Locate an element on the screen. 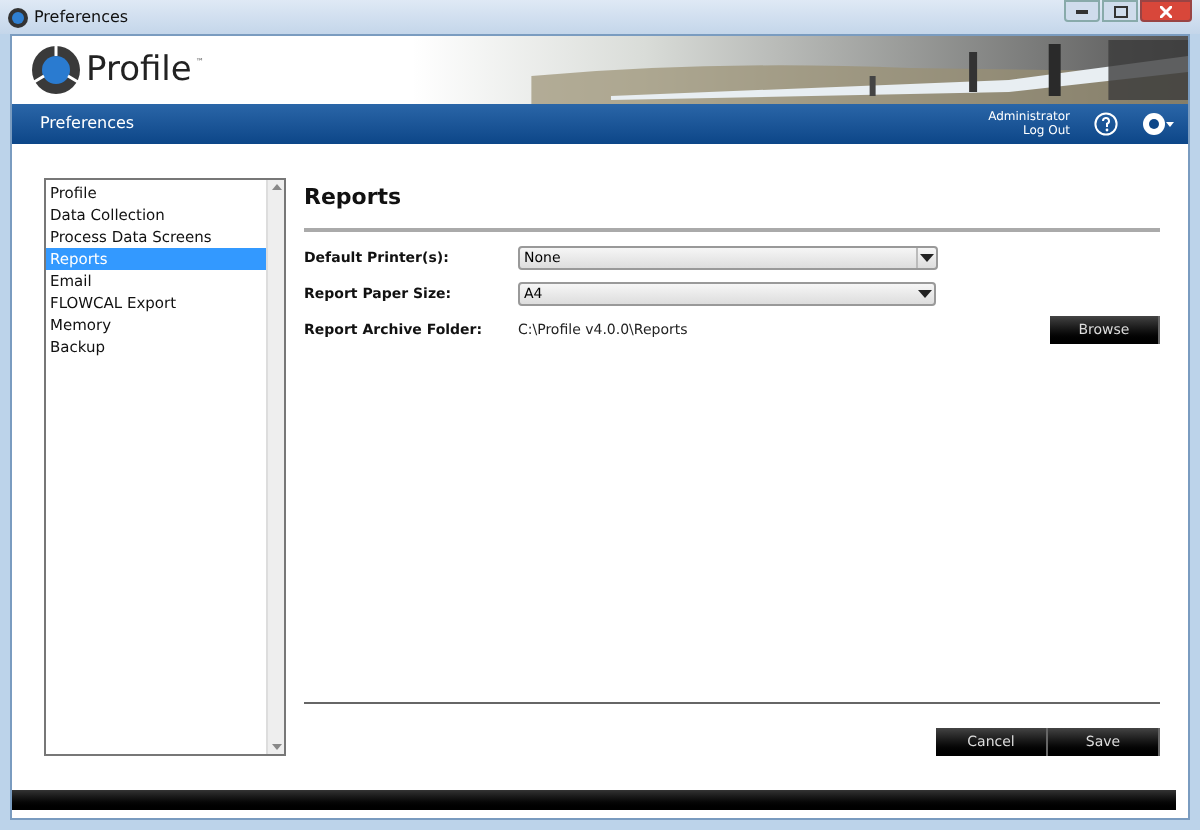 Image resolution: width=1200 pixels, height=830 pixels. minimize-button is located at coordinates (1082, 11).